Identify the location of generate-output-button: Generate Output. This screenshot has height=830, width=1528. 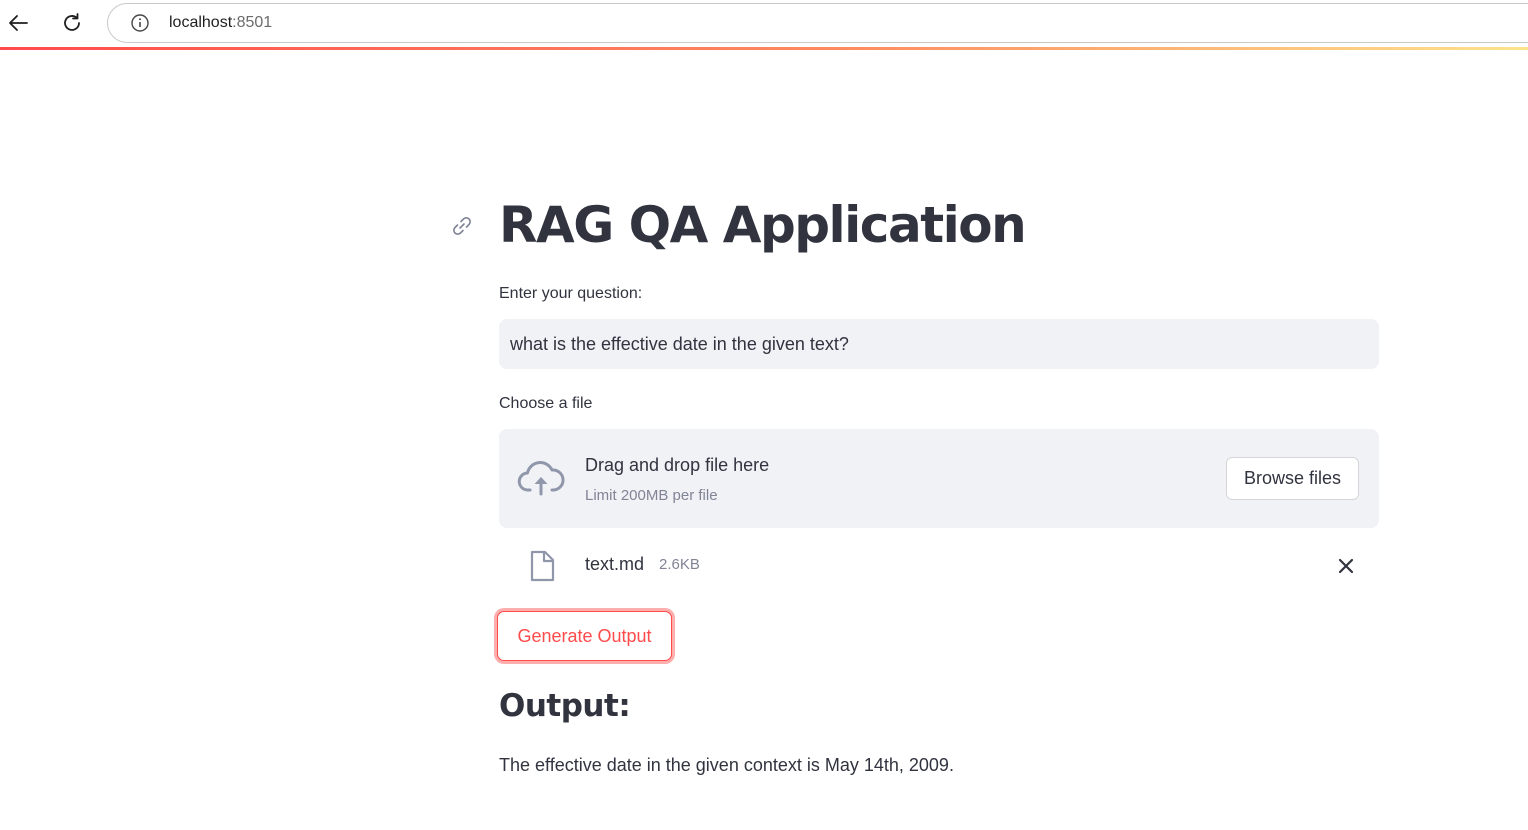
(584, 636).